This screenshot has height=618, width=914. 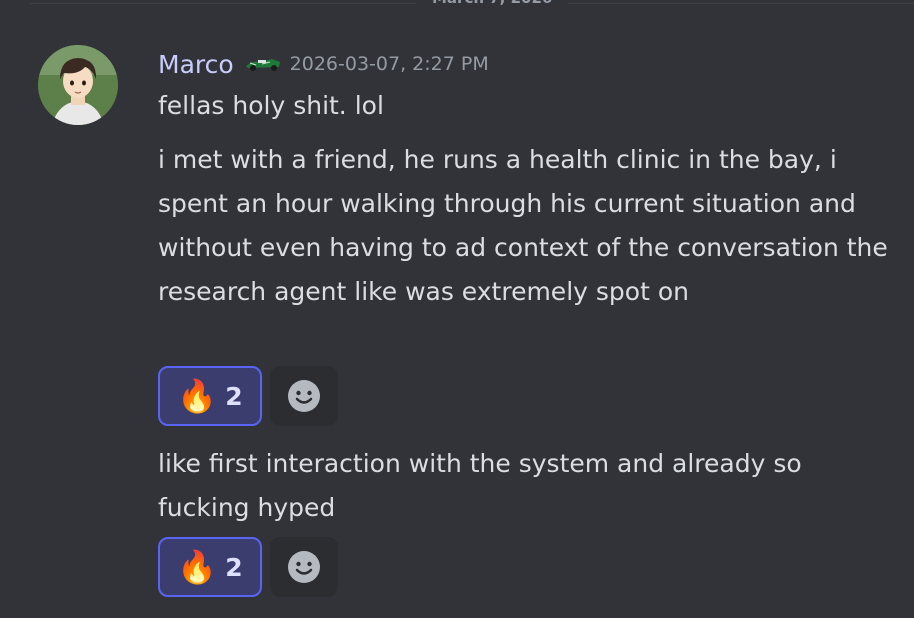 I want to click on date-divider: March 7, 2026, so click(x=472, y=4).